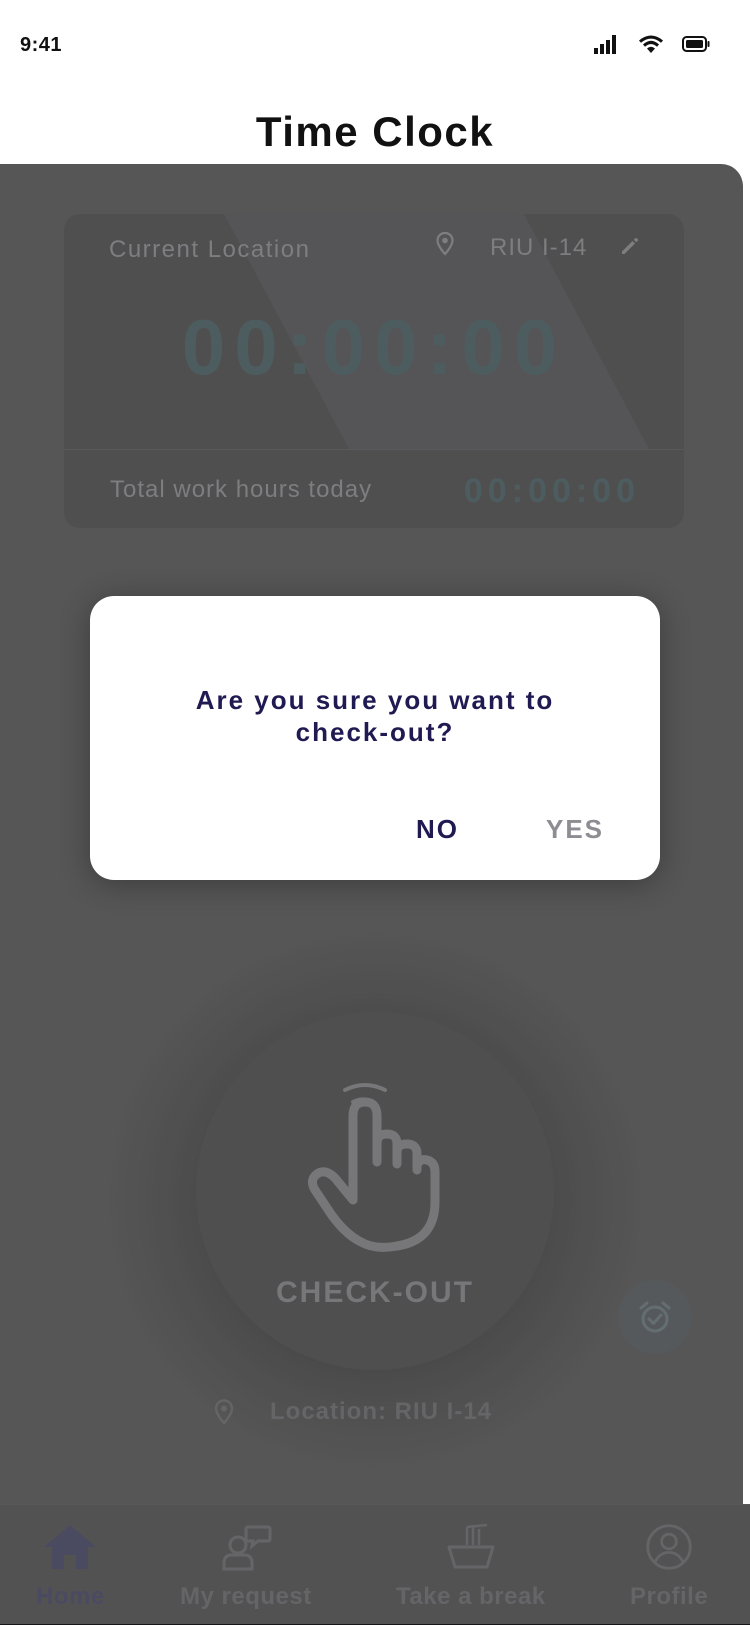 The image size is (750, 1625). I want to click on wifi-icon, so click(651, 44).